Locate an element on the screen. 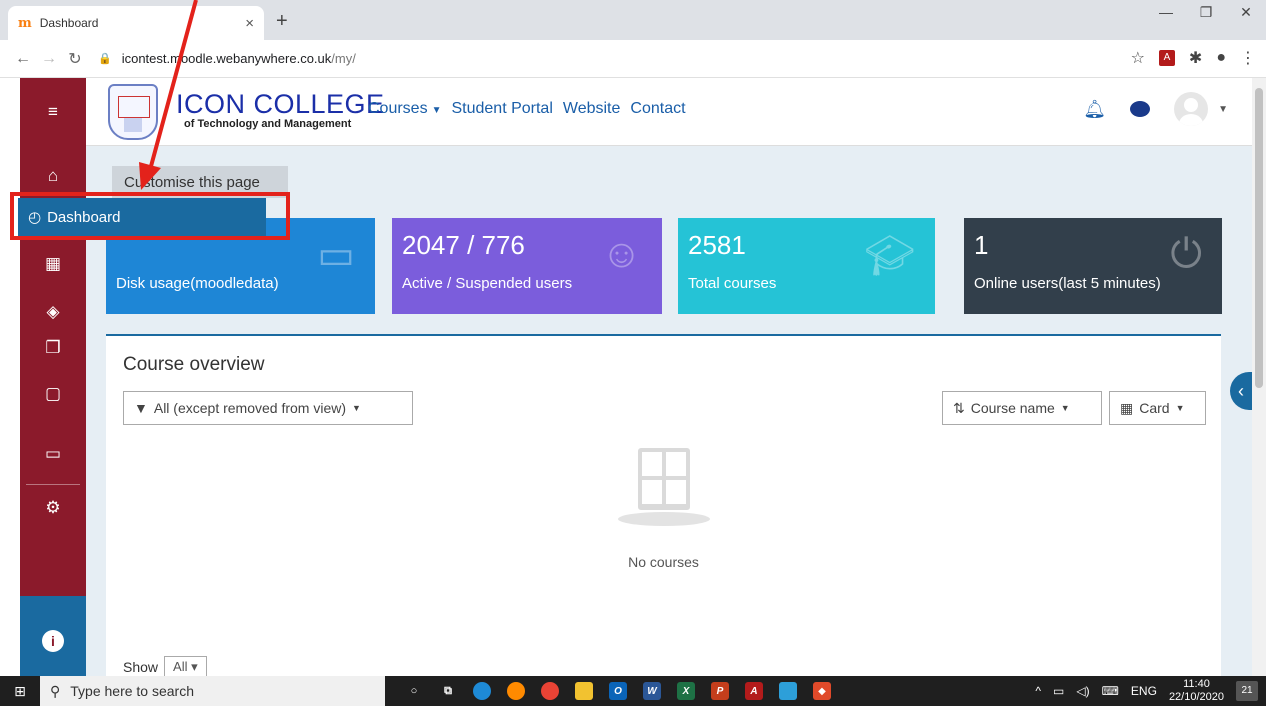  powerpoint-icon: P is located at coordinates (720, 691).